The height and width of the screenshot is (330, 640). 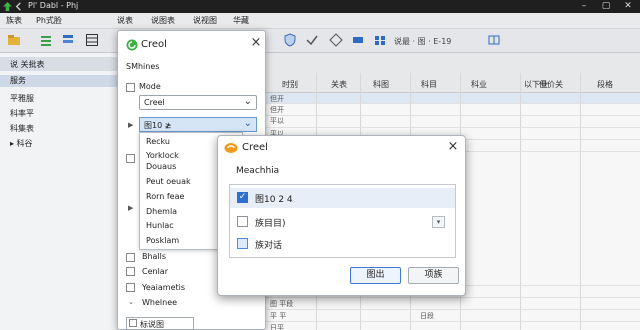 What do you see at coordinates (18, 6) in the screenshot?
I see `back-arrow-icon` at bounding box center [18, 6].